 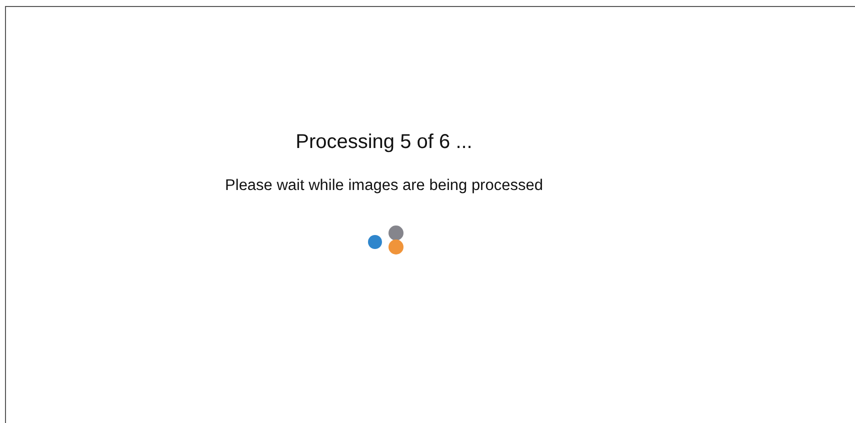 I want to click on progress-message: Please wait while images are being processed, so click(x=384, y=186).